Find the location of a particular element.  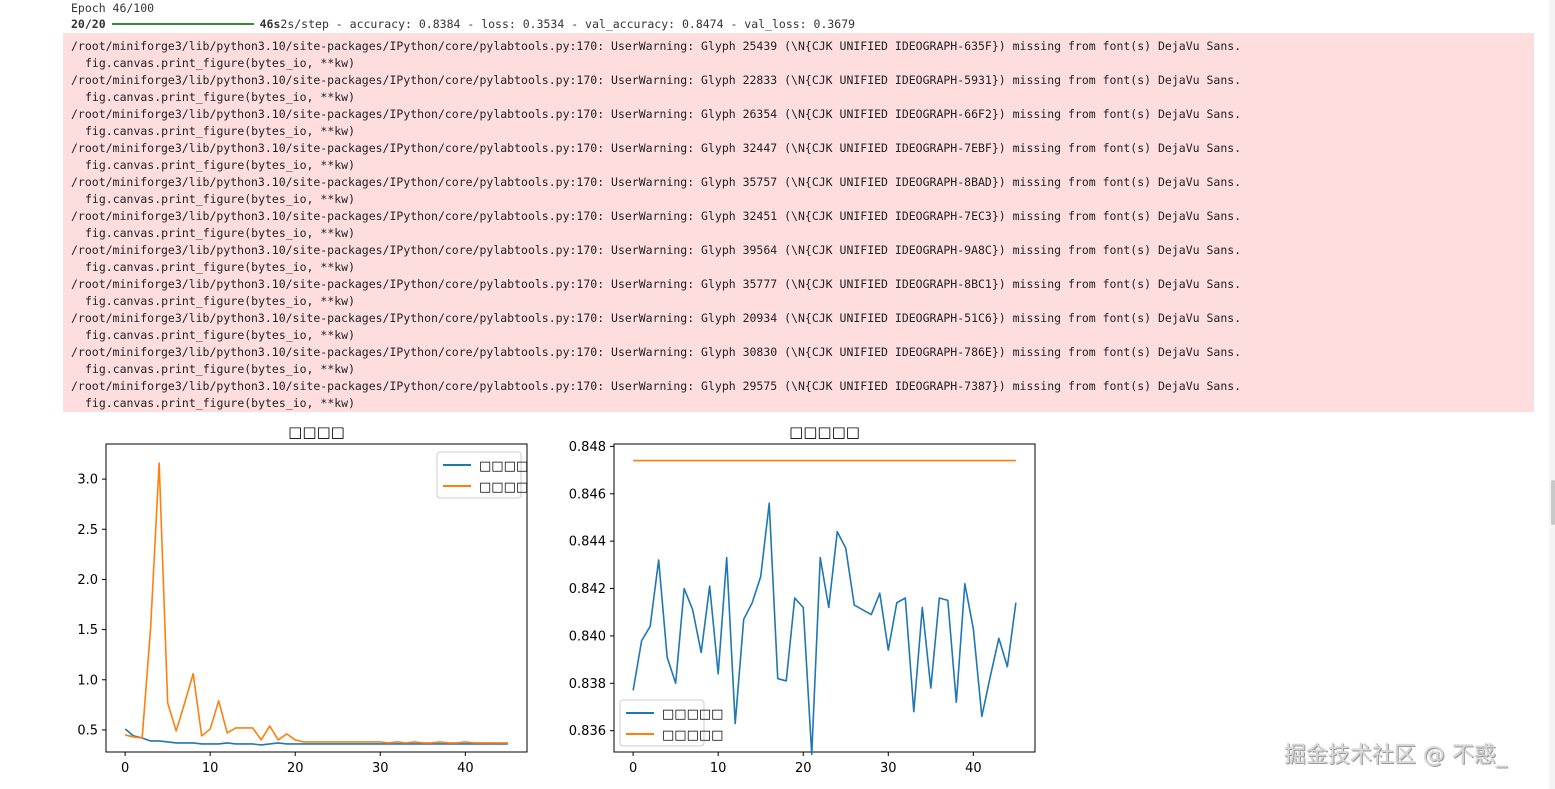

y-tick-label: 2.0 is located at coordinates (87, 580).